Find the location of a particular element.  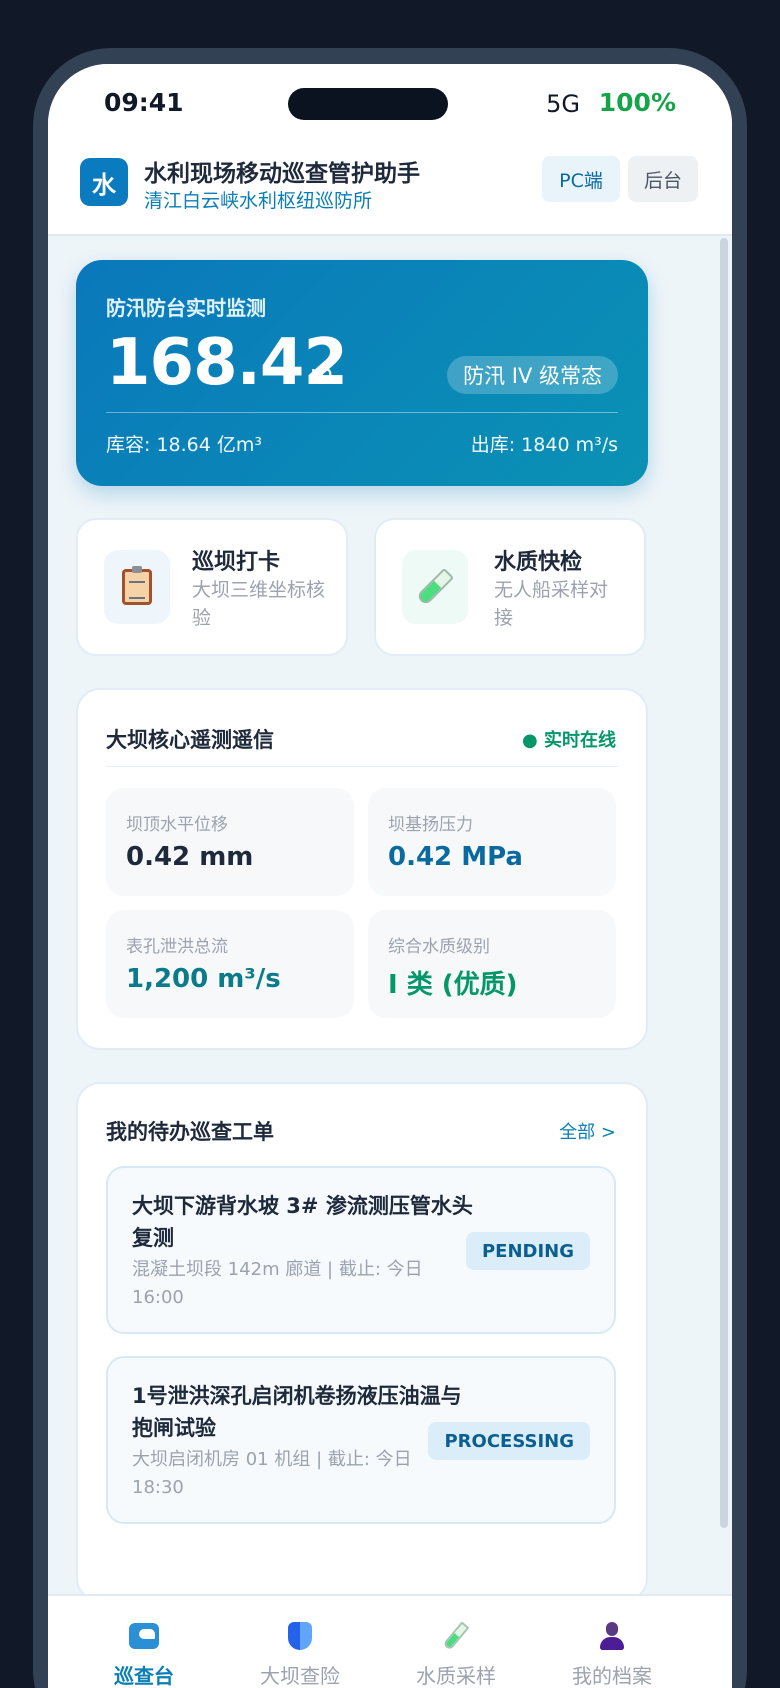

metric-uplift-pressure: 坝基扬压力 0.42 MPa is located at coordinates (492, 842).